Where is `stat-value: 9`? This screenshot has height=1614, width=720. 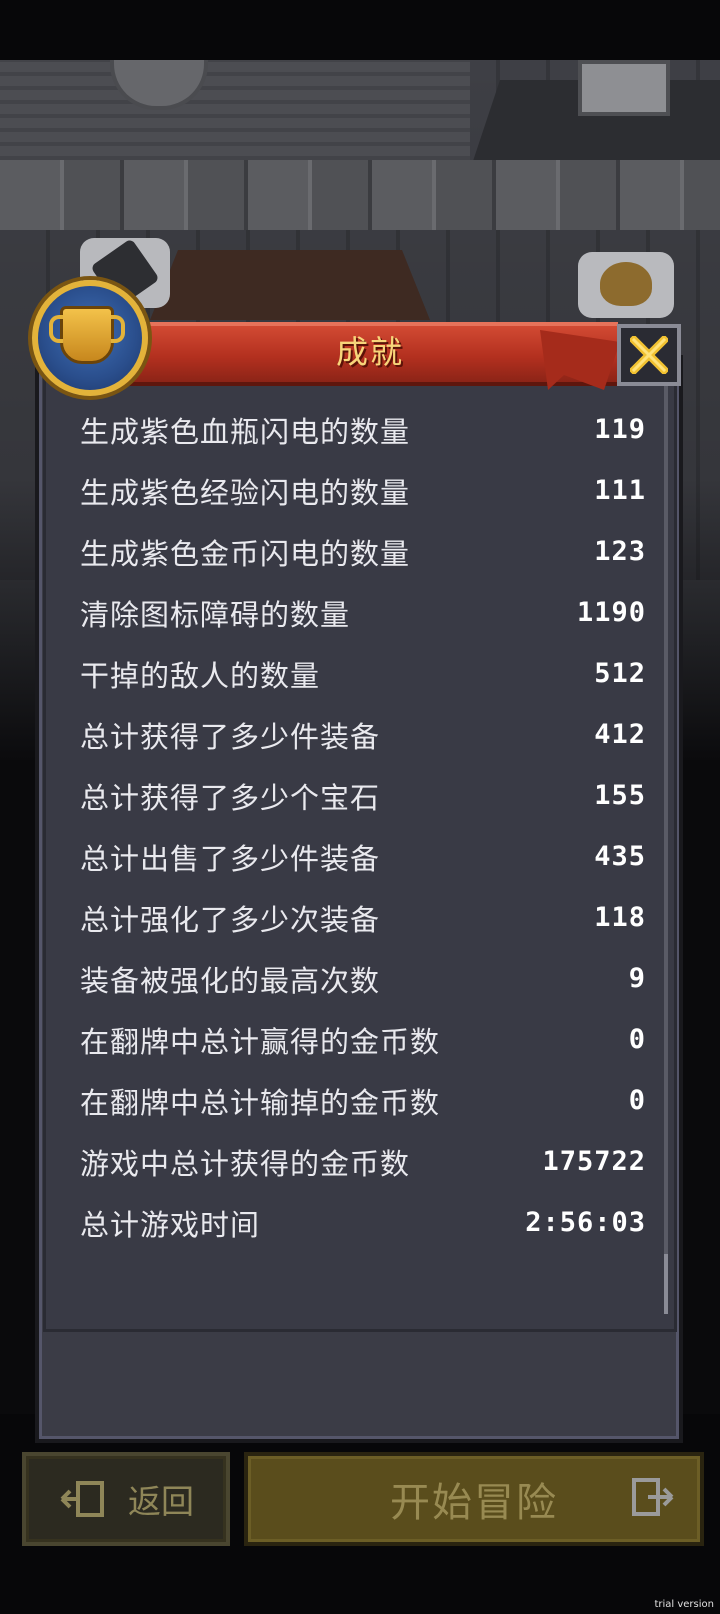 stat-value: 9 is located at coordinates (637, 978).